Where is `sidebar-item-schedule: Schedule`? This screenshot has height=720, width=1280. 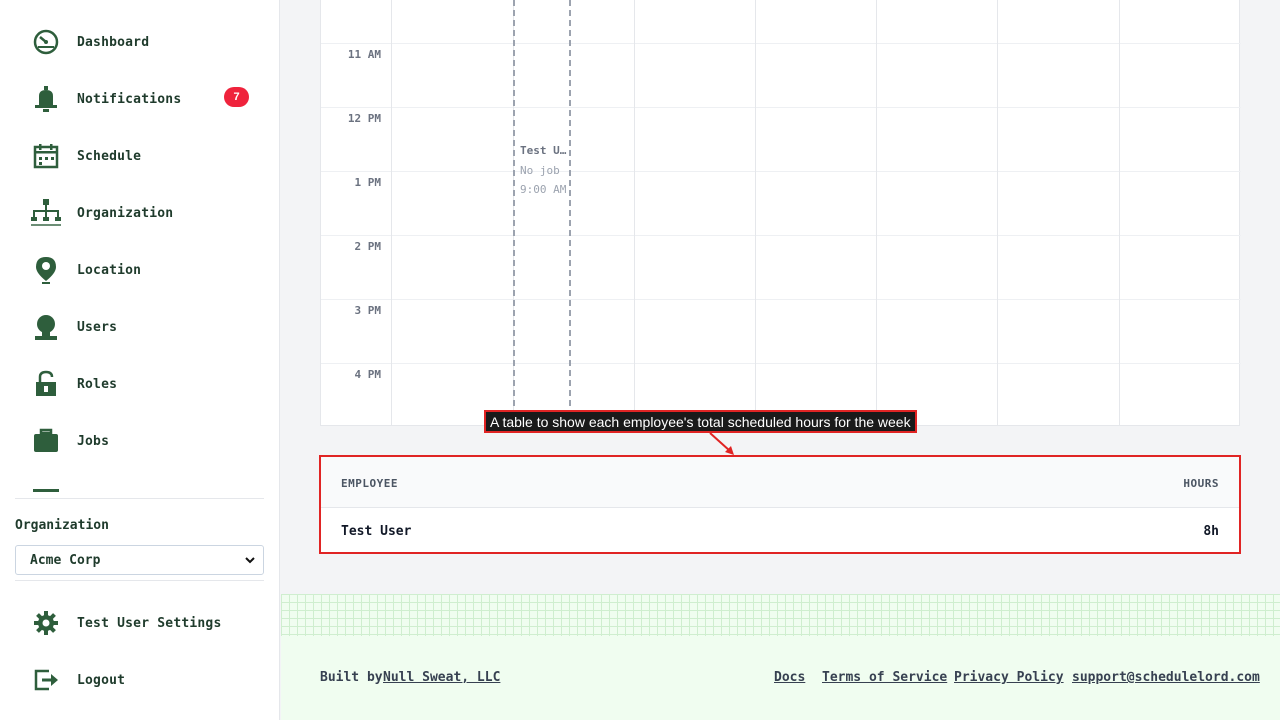
sidebar-item-schedule: Schedule is located at coordinates (140, 156).